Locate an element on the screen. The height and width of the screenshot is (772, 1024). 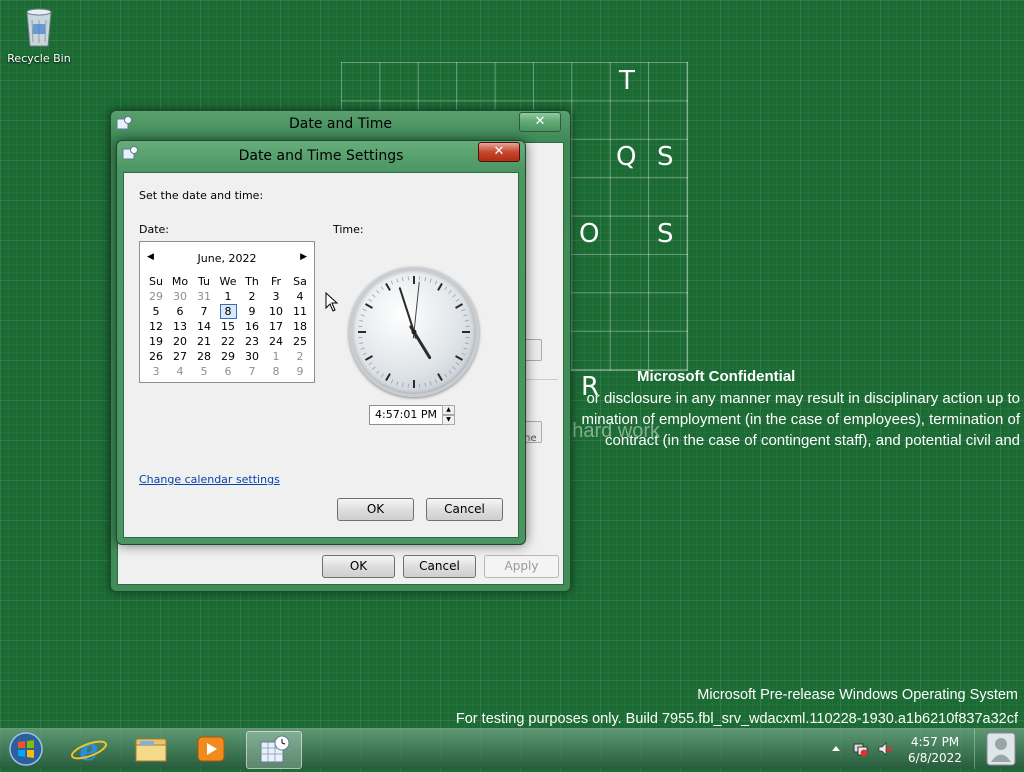
calendar-week-row: 5 6 7 8 9 10 11 is located at coordinates (228, 311).